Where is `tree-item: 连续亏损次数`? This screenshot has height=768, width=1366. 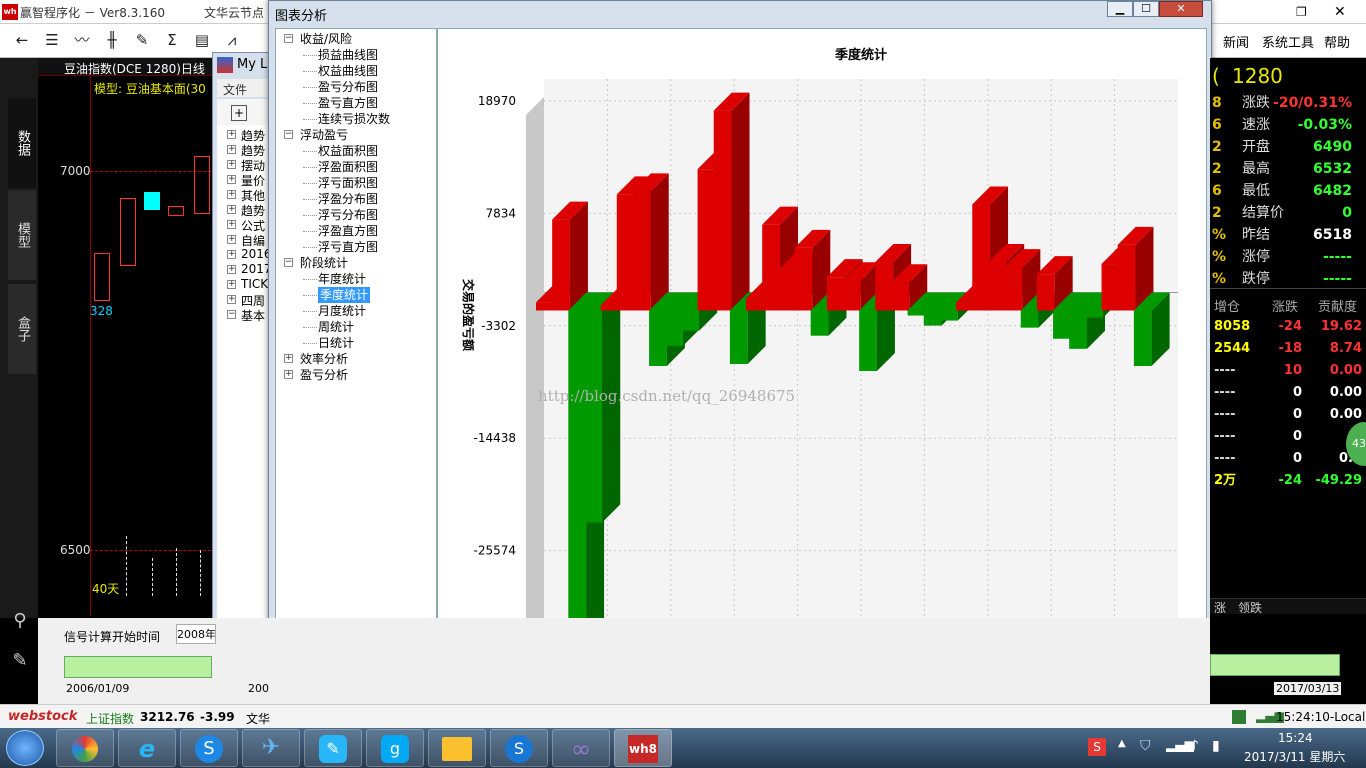
tree-item: 连续亏损次数 is located at coordinates (354, 119).